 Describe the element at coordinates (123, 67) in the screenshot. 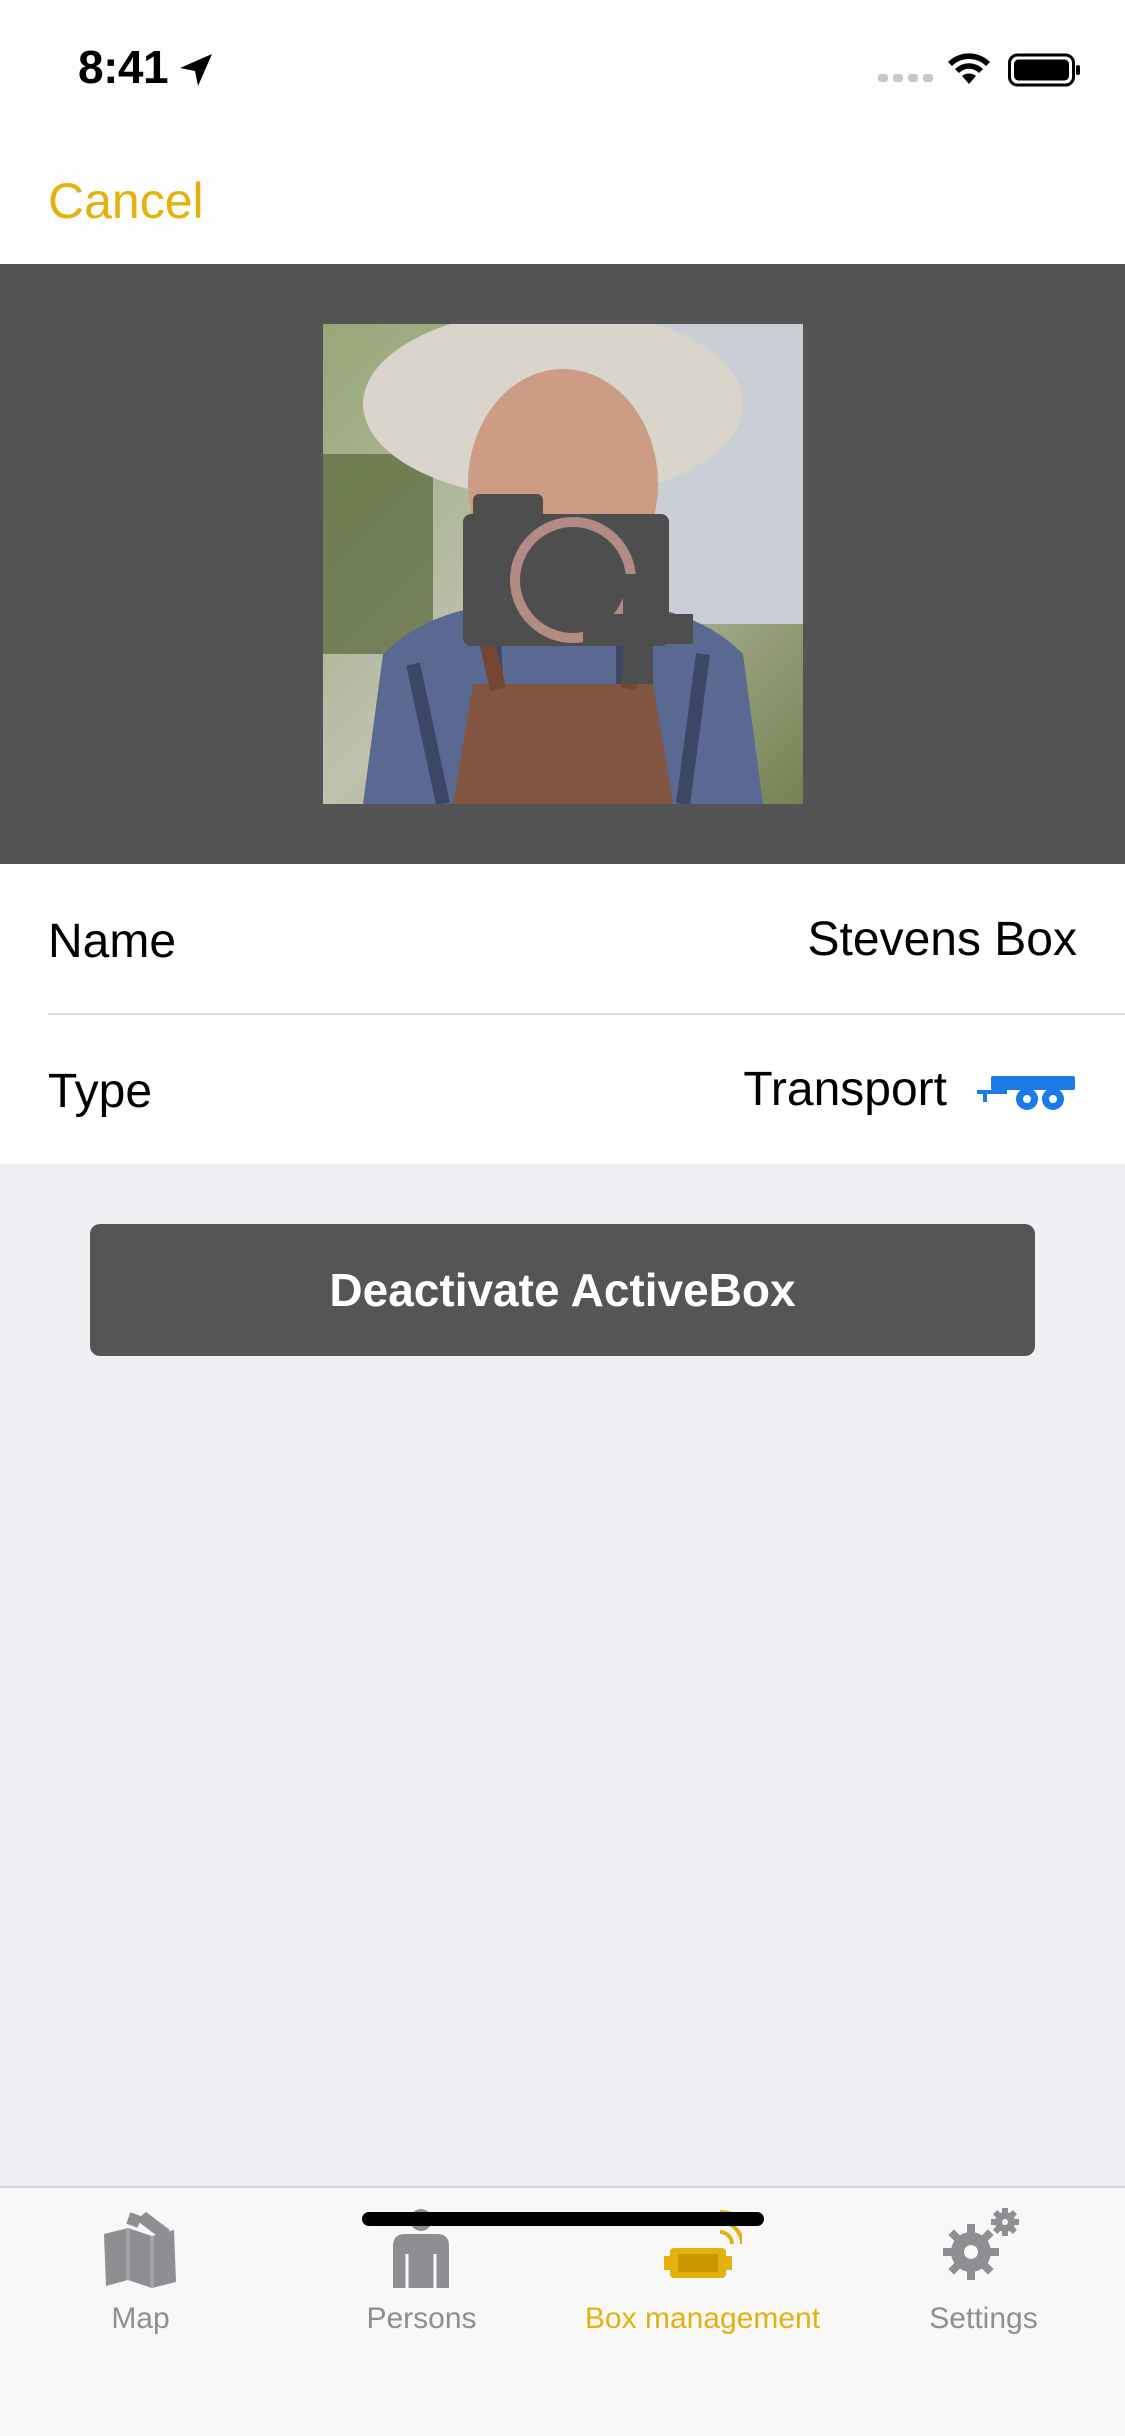

I see `status-time: 8:41` at that location.